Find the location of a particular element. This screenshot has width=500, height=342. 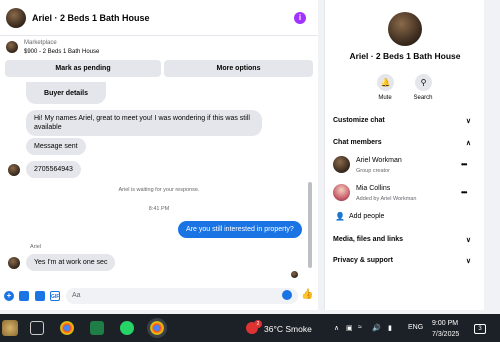

task-view-icon is located at coordinates (37, 328).